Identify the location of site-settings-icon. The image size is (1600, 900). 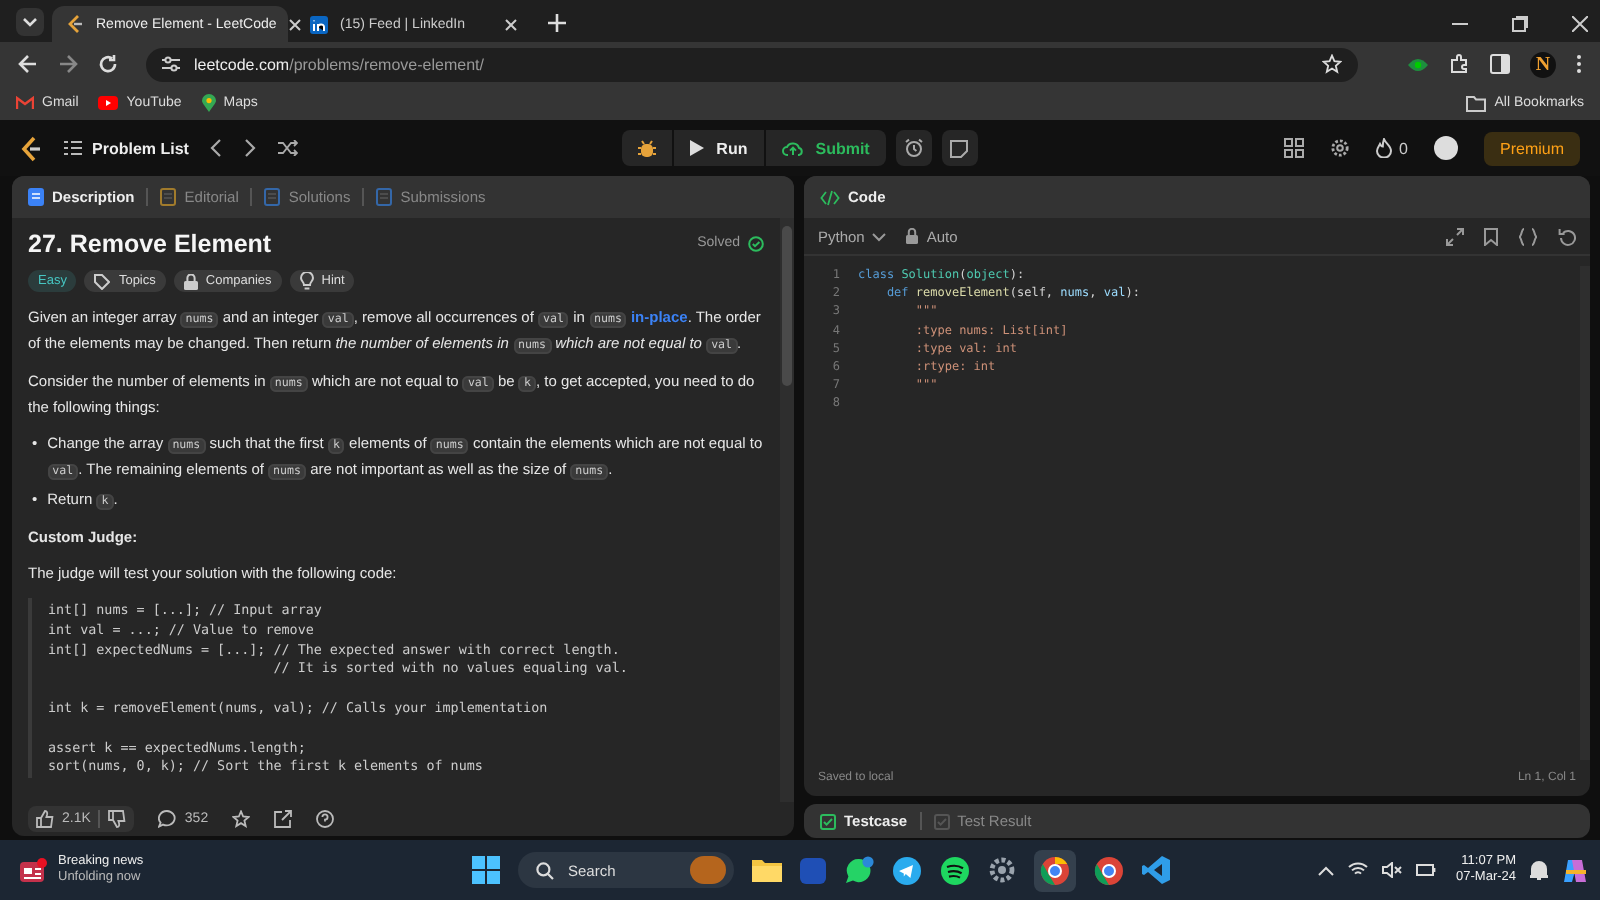
(171, 64).